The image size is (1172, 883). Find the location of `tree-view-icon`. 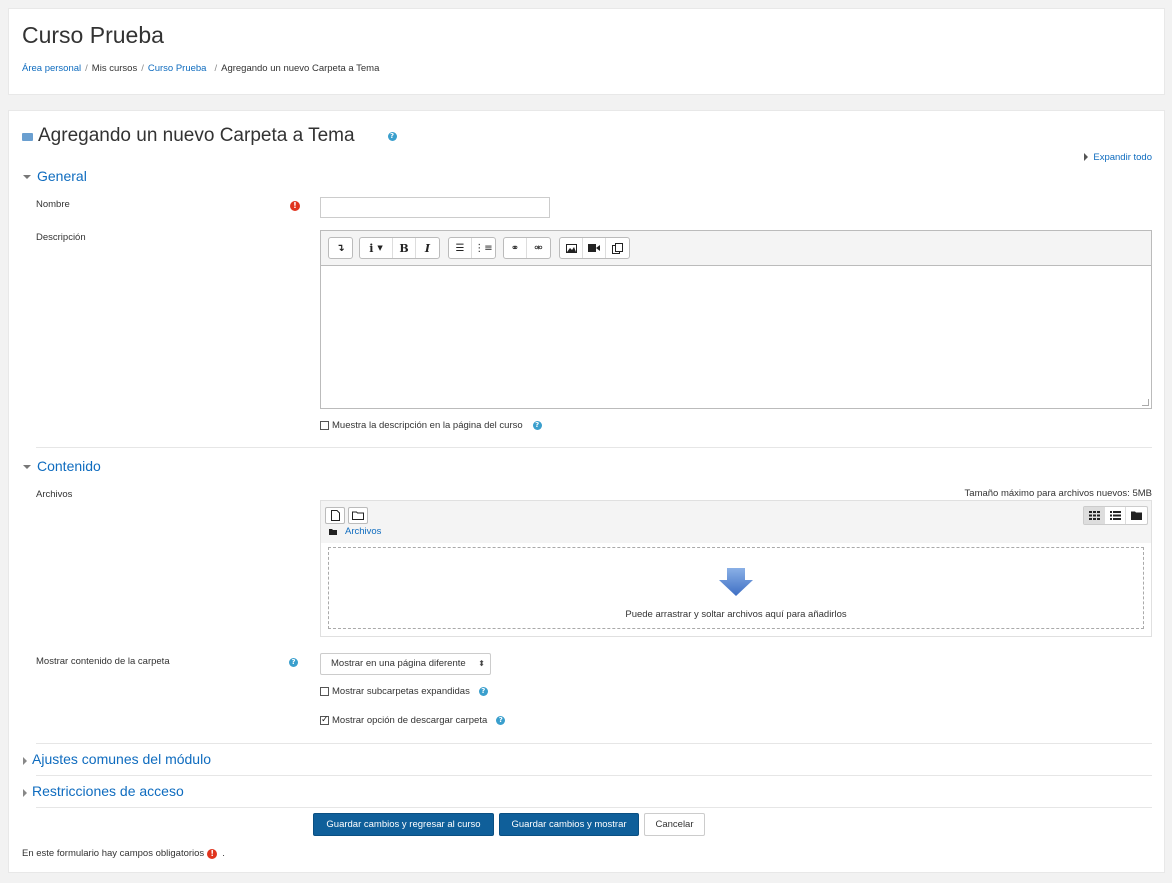

tree-view-icon is located at coordinates (1136, 515).